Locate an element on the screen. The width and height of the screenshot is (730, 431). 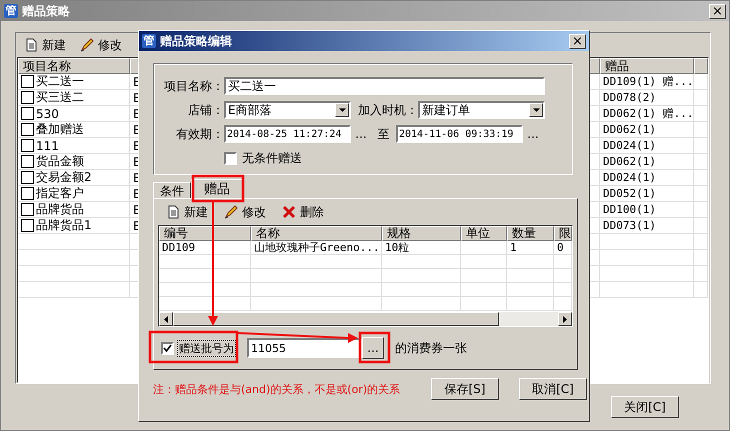
table-cell: 买三送二 is located at coordinates (60, 97).